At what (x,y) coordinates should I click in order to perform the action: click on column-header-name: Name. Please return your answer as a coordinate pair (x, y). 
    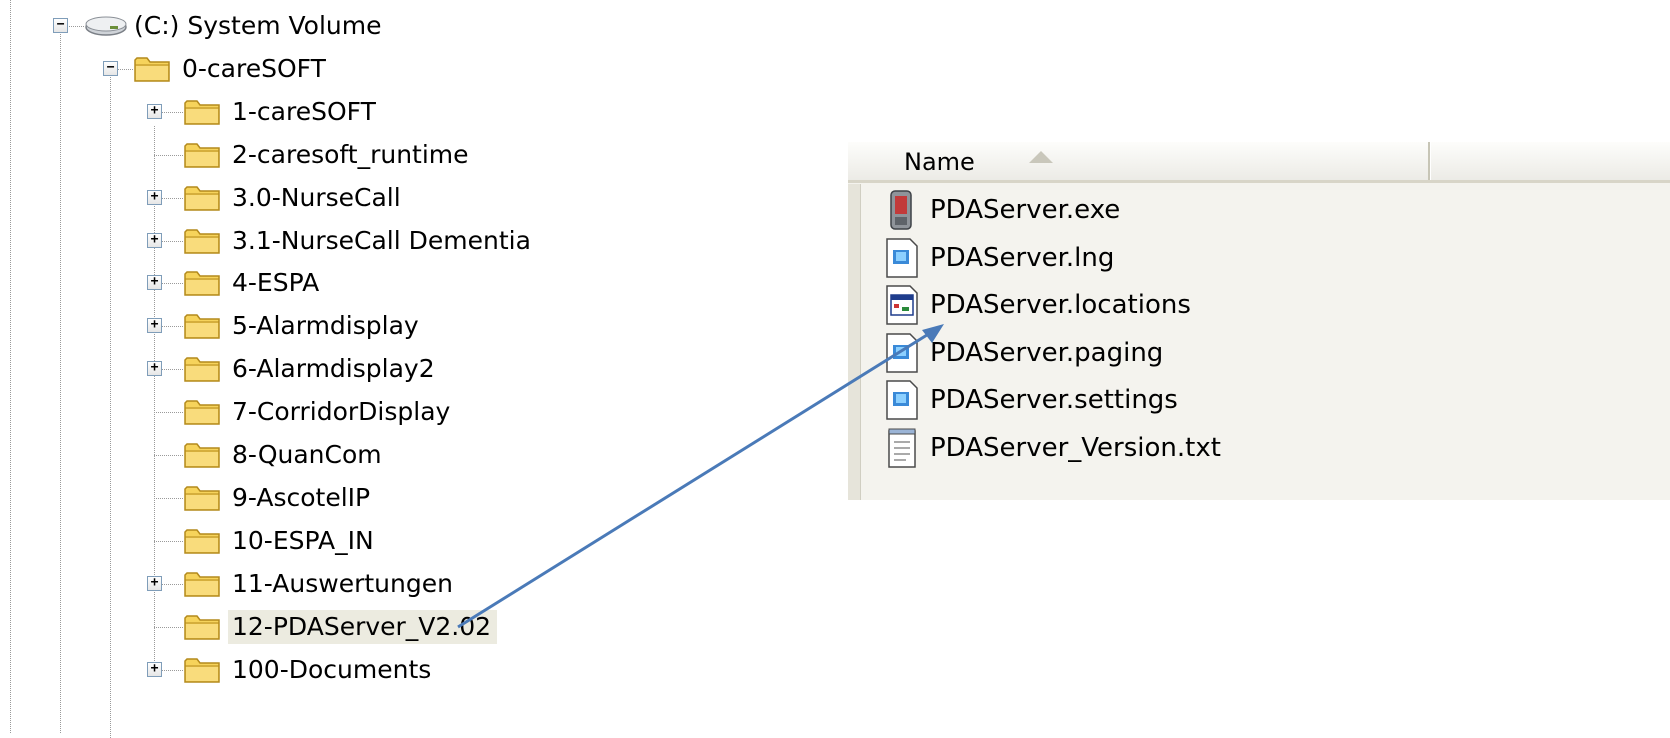
    Looking at the image, I should click on (1151, 161).